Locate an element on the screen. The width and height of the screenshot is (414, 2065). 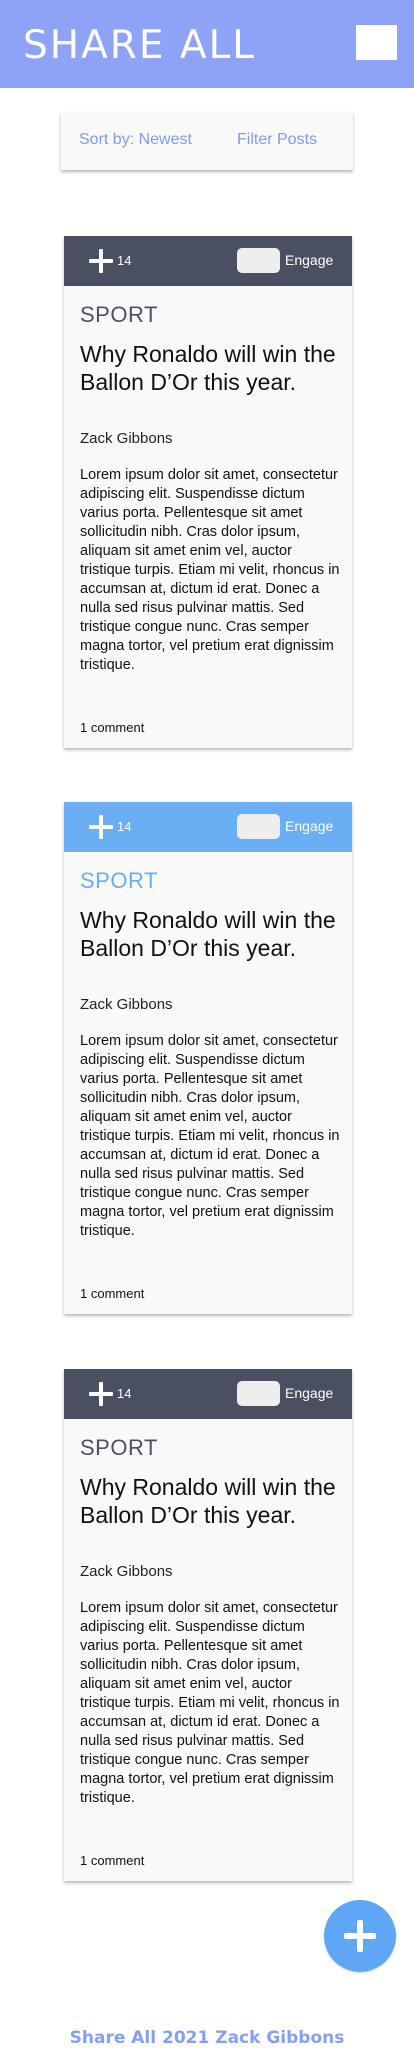
app-header: SHARE ALL is located at coordinates (207, 44).